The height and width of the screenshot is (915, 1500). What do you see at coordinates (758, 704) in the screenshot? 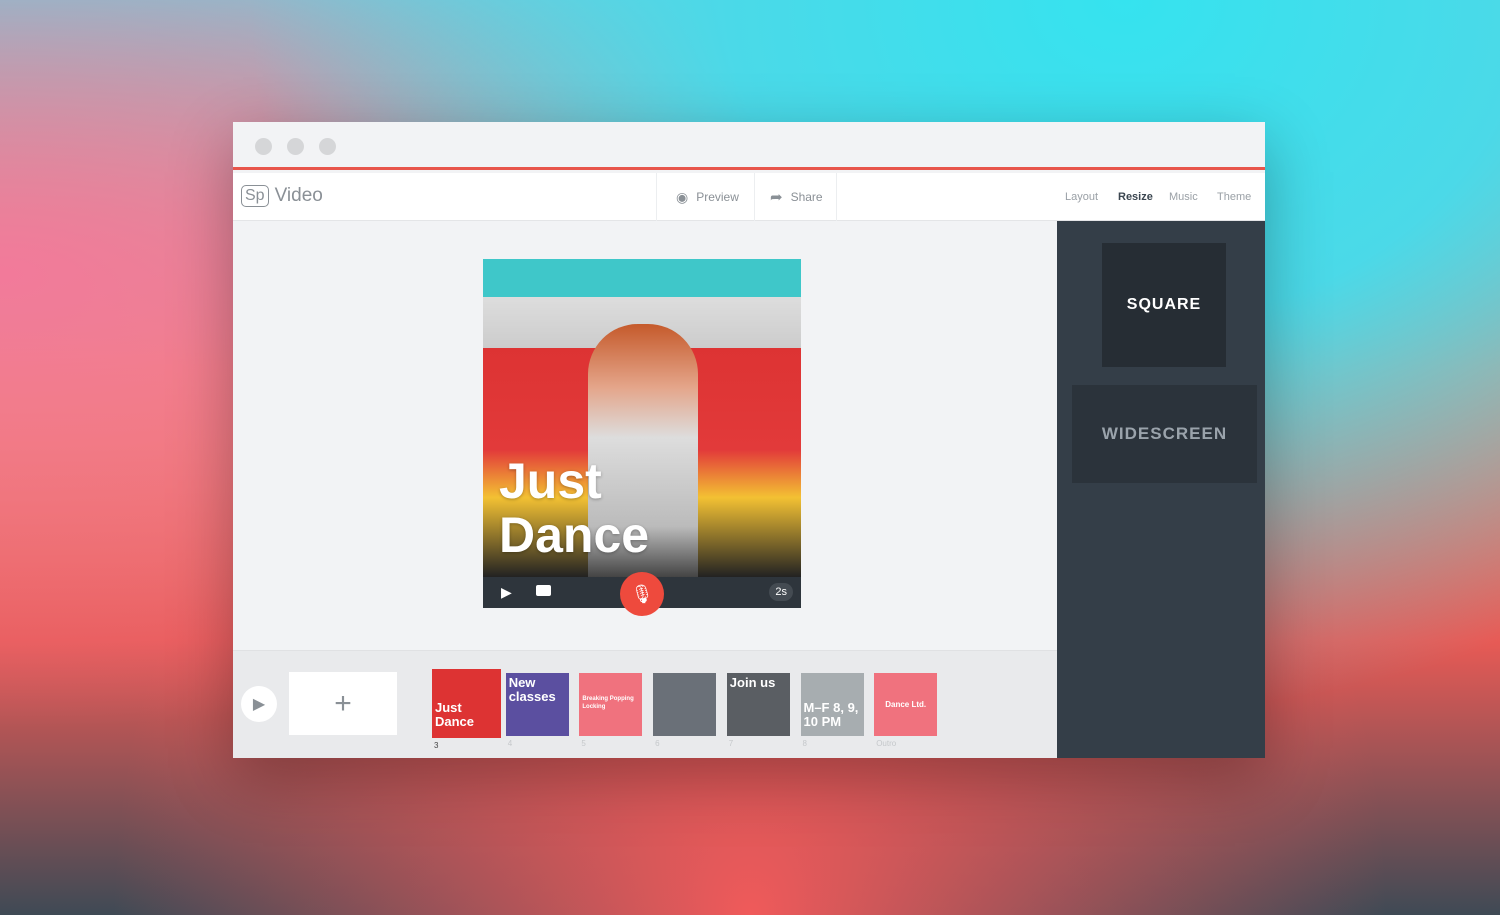
I see `timeline-slide: Join us` at bounding box center [758, 704].